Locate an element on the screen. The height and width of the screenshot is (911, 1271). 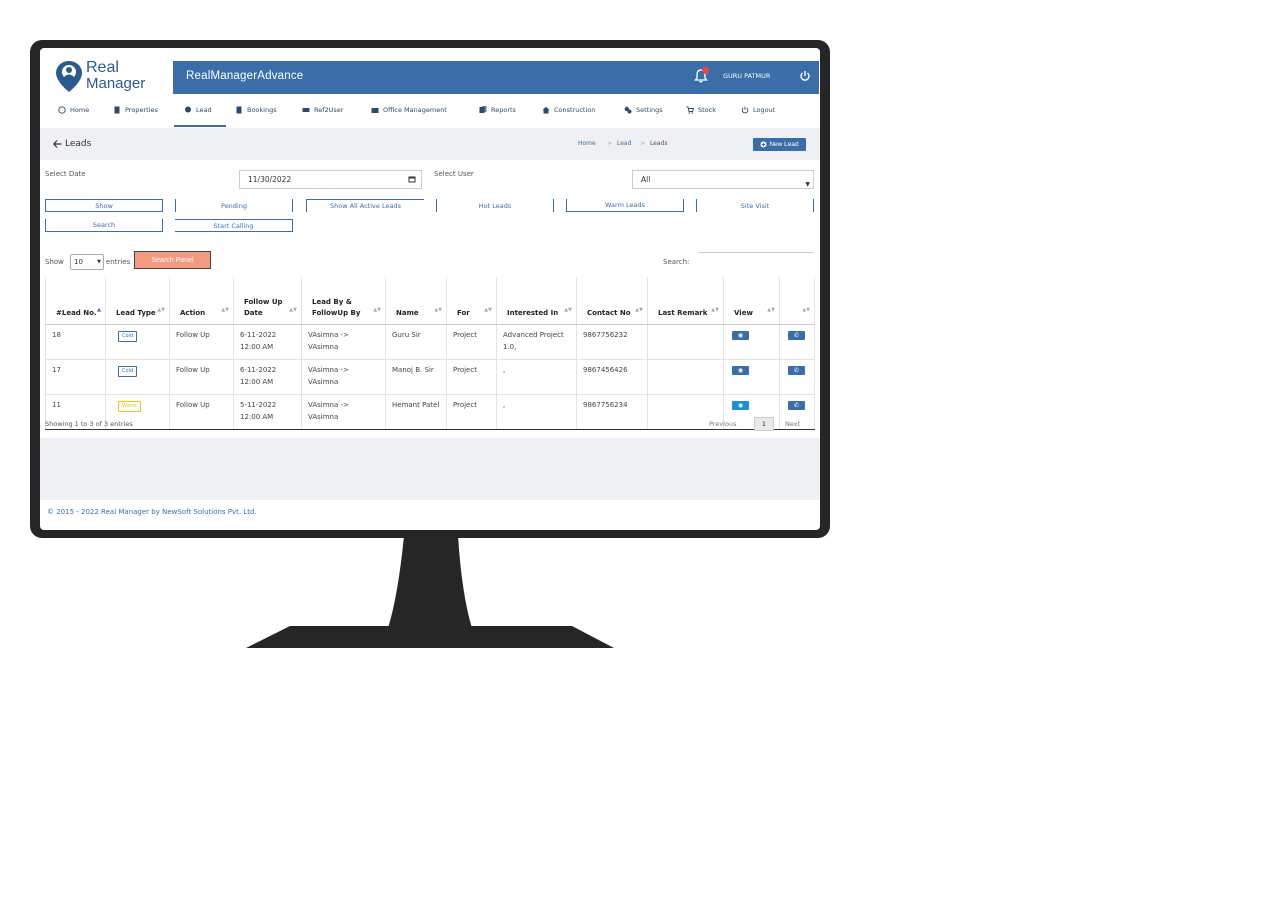
show-label: Show is located at coordinates (54, 262).